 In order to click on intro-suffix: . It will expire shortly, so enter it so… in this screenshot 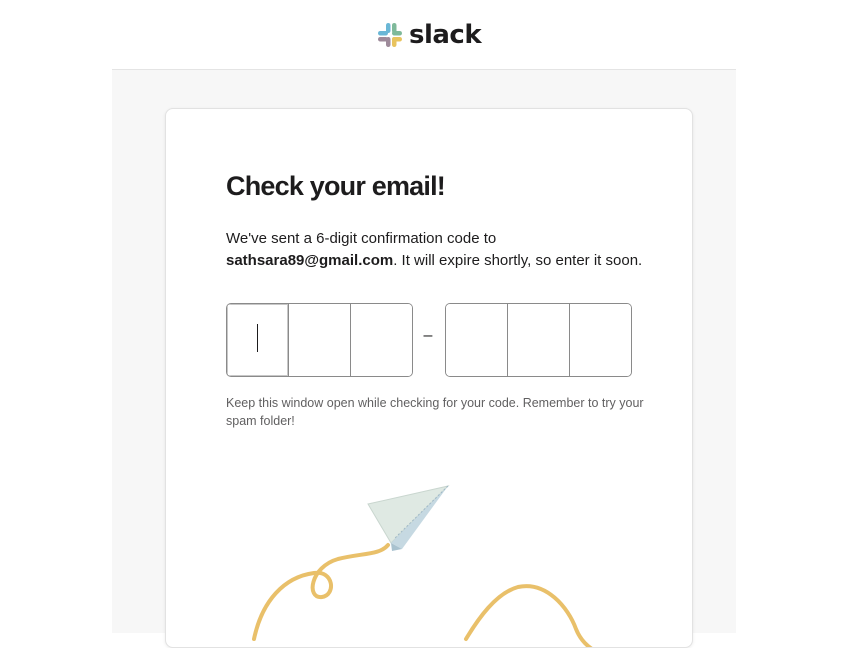, I will do `click(518, 260)`.